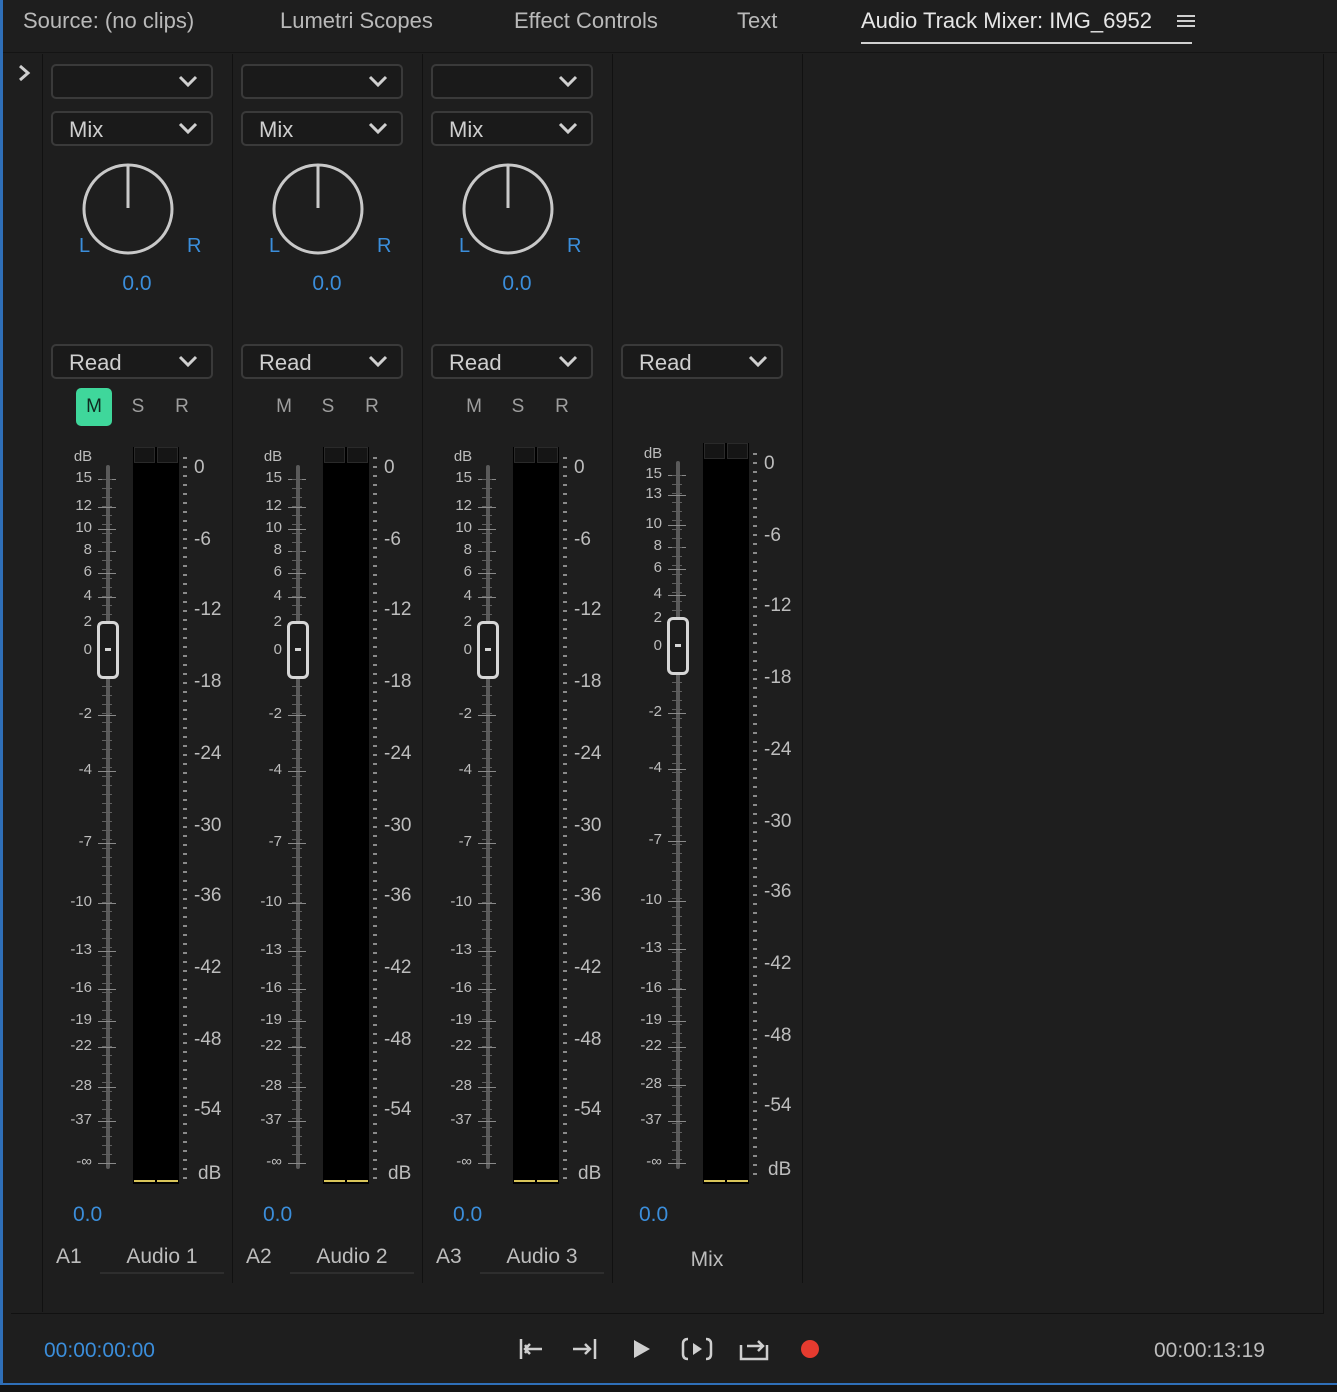 The image size is (1337, 1392). I want to click on track-name-field: Audio 3, so click(542, 1259).